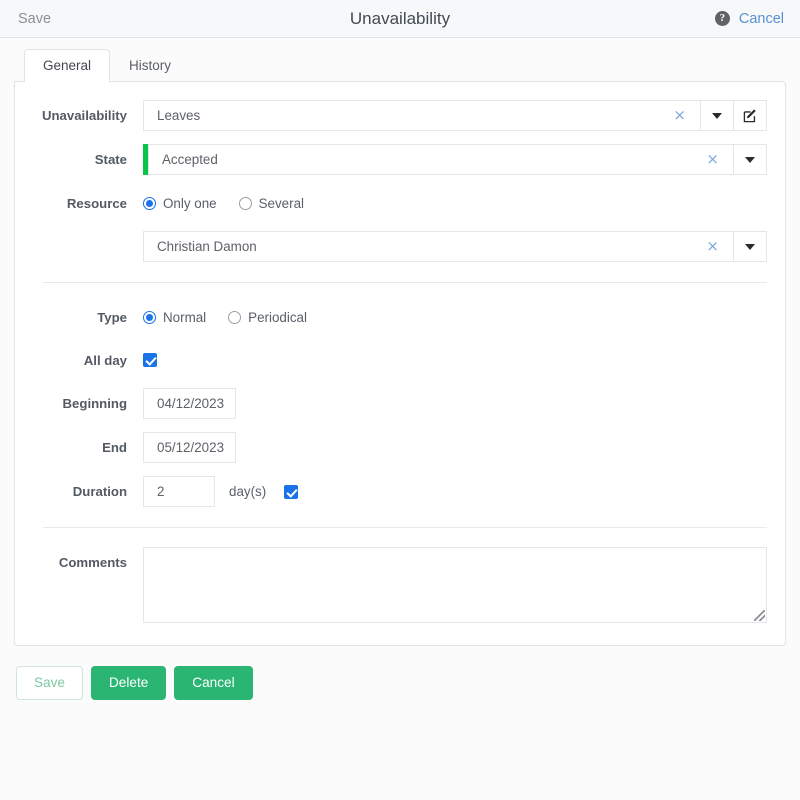 The image size is (800, 800). What do you see at coordinates (161, 491) in the screenshot?
I see `duration-value: 2` at bounding box center [161, 491].